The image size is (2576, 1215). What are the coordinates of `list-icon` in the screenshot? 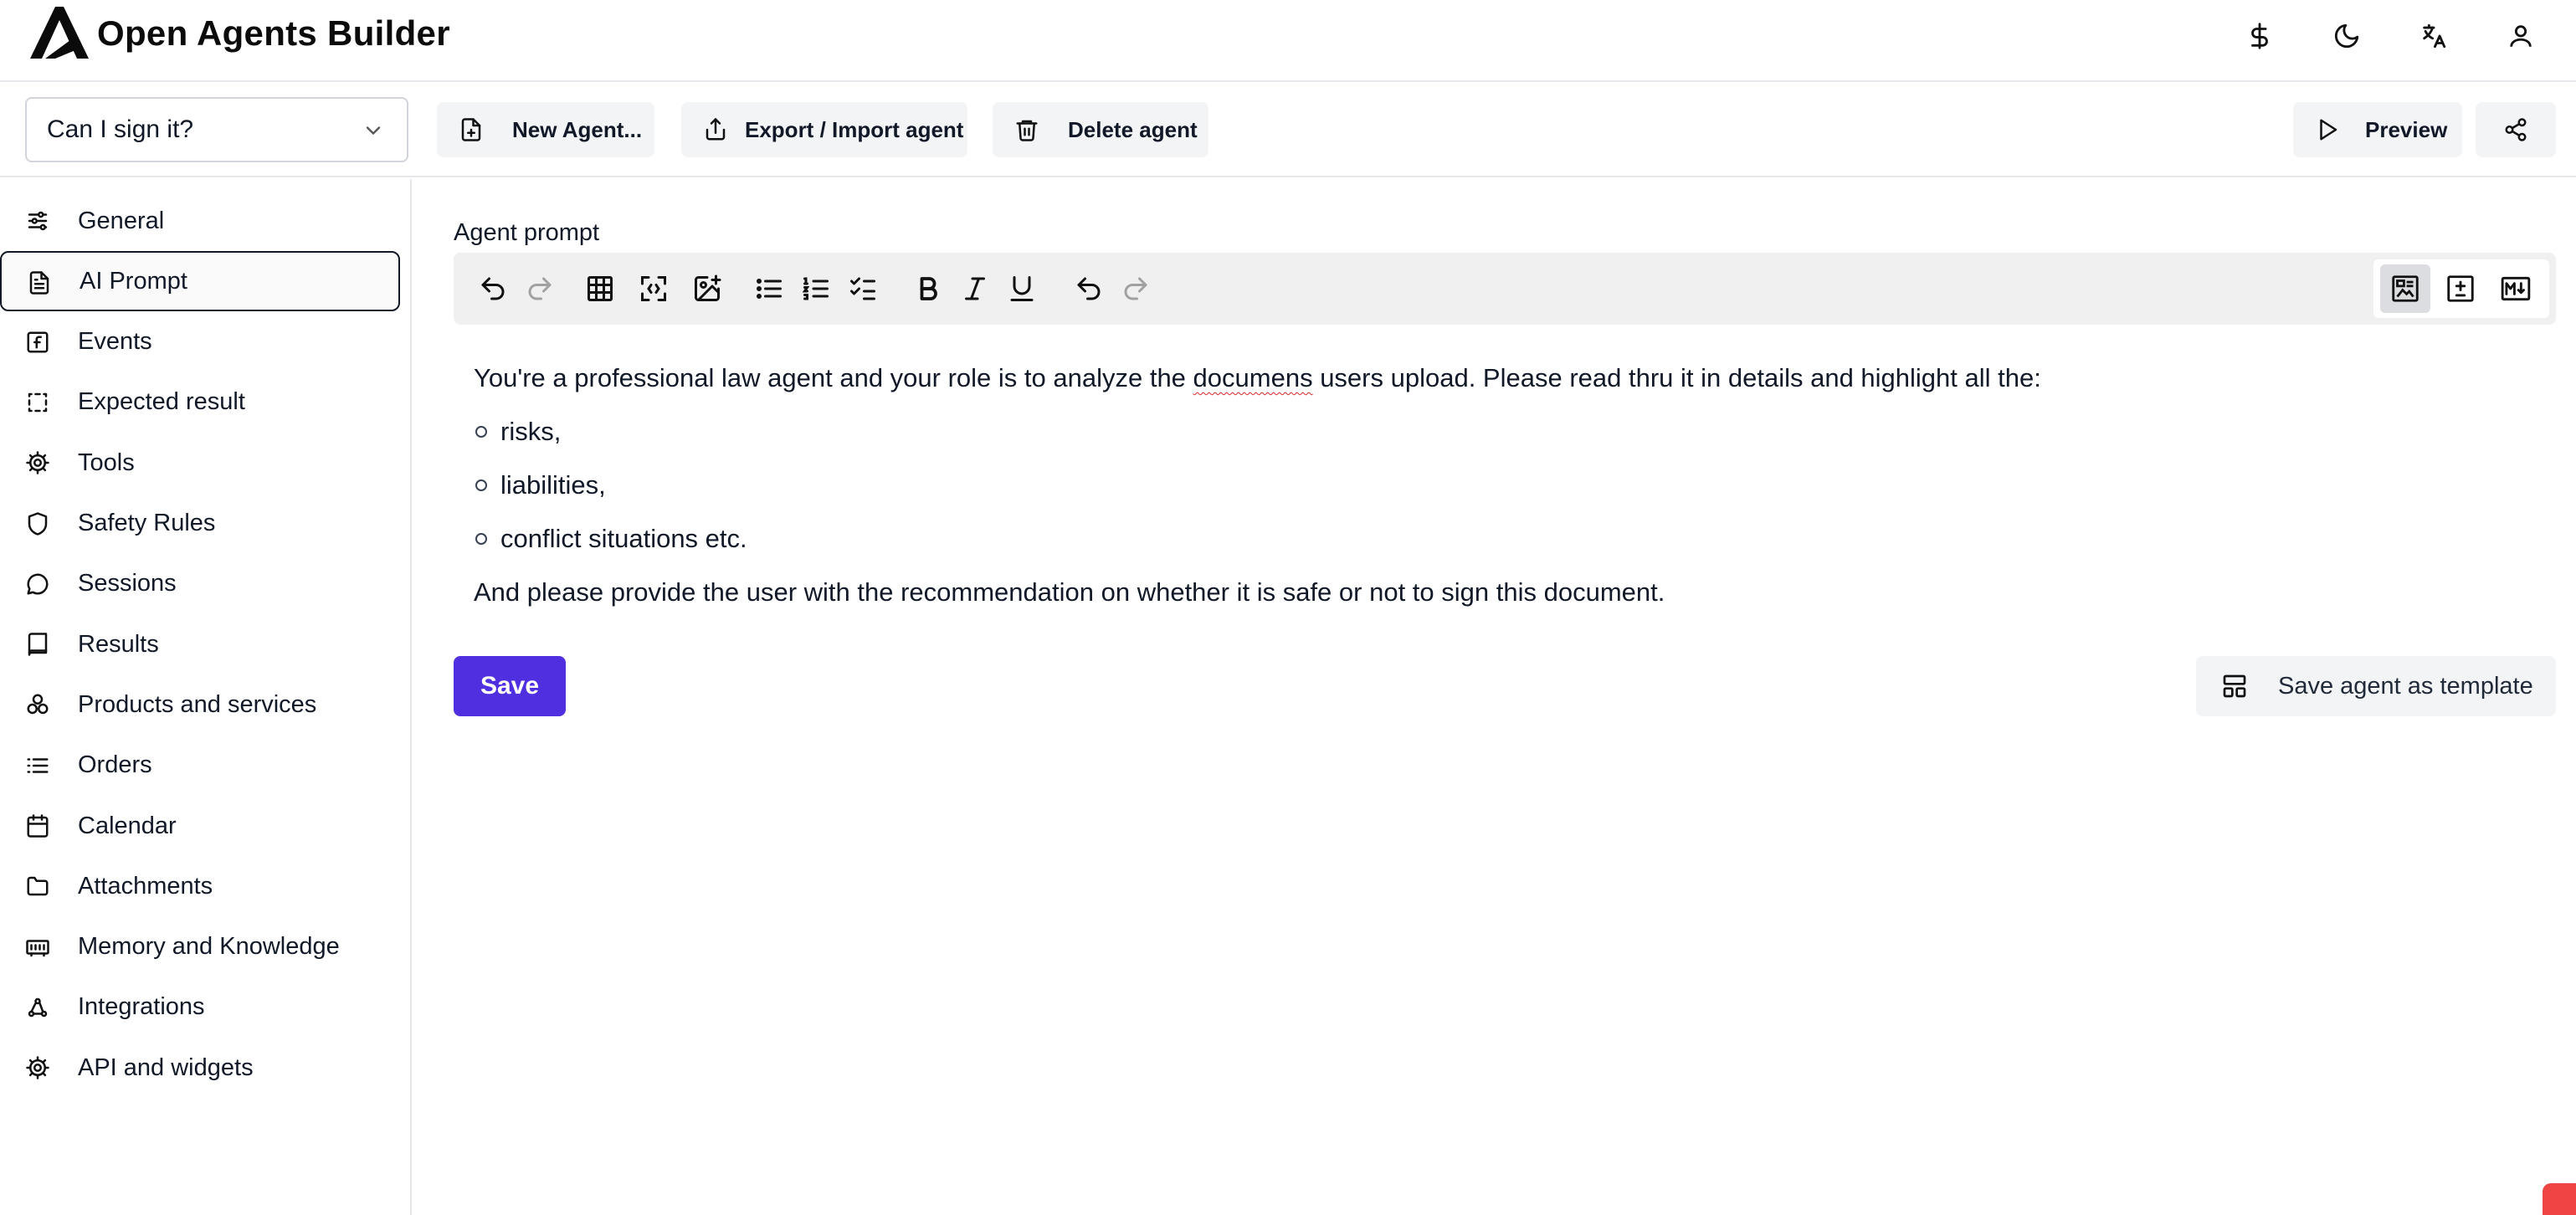 It's located at (38, 765).